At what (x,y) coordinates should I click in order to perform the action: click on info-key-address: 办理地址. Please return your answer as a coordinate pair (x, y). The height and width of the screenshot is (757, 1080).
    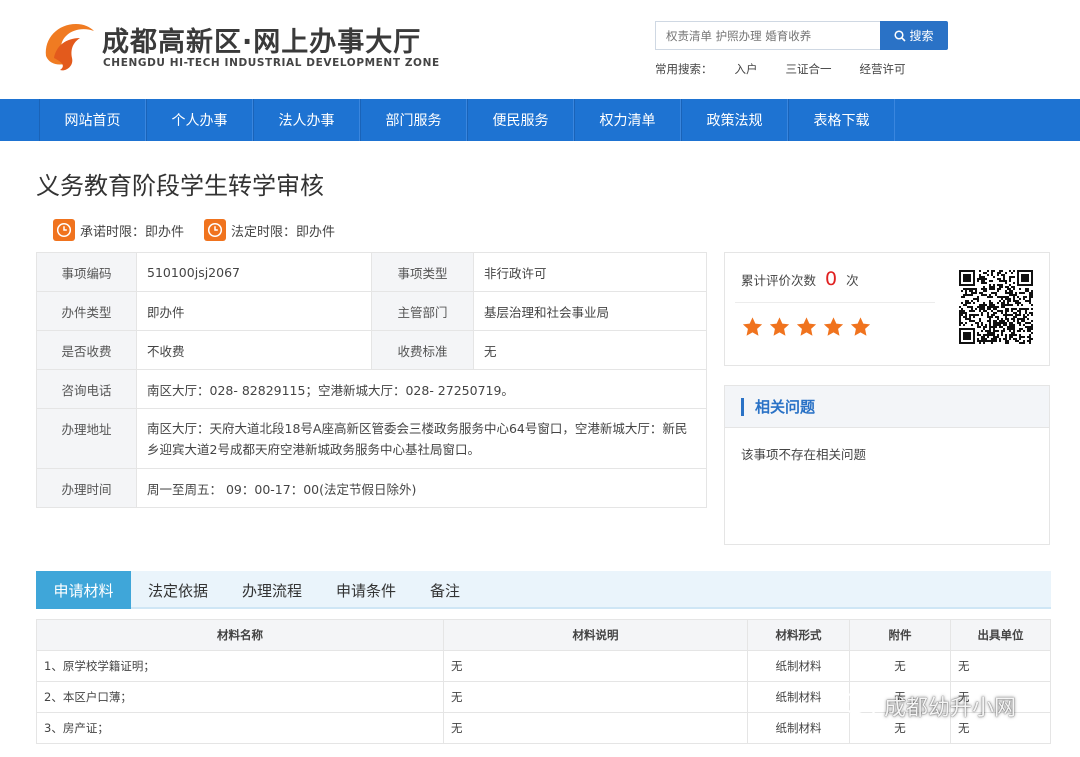
    Looking at the image, I should click on (86, 438).